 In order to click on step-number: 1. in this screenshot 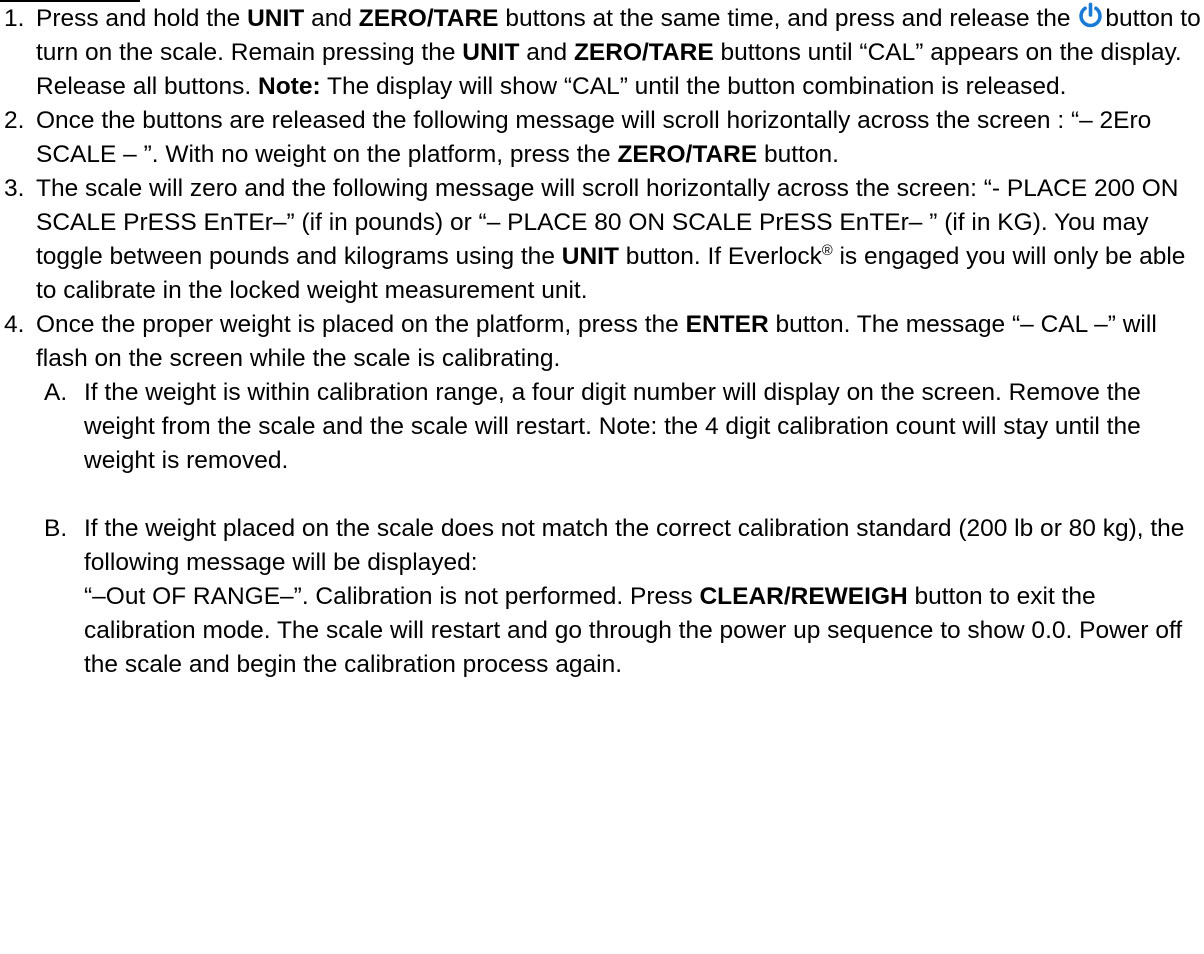, I will do `click(14, 18)`.